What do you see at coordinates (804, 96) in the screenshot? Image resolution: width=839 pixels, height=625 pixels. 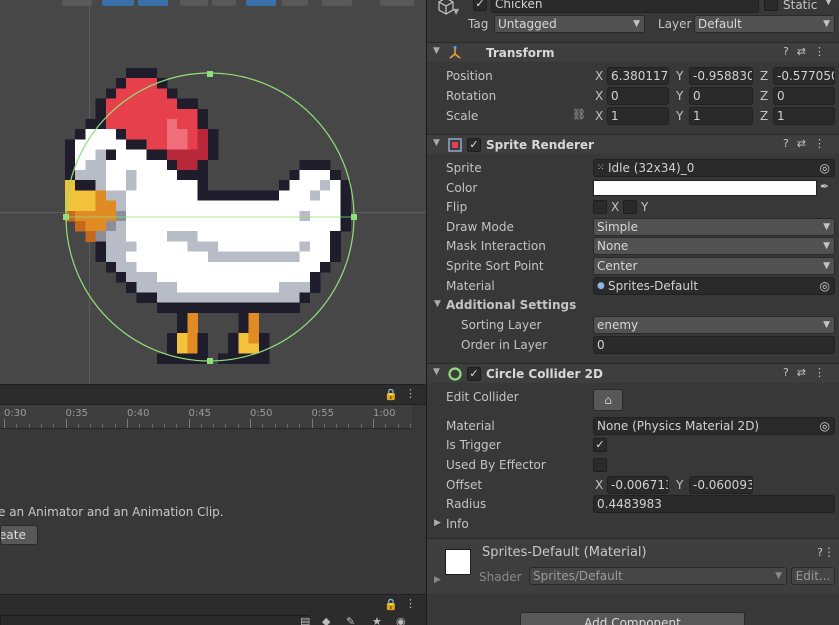 I see `rotation-z-field: 0` at bounding box center [804, 96].